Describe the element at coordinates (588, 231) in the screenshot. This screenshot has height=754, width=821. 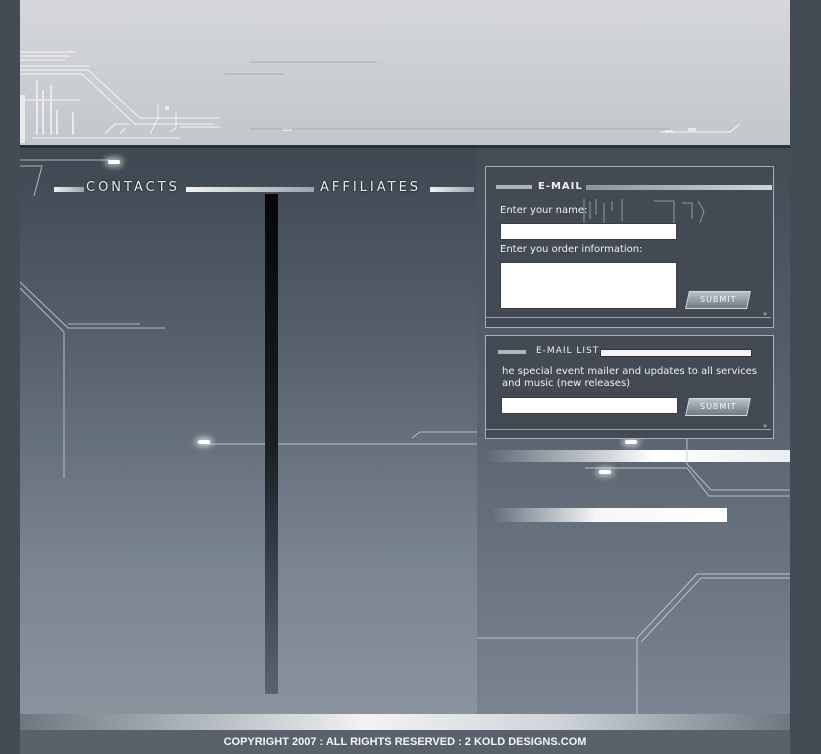
I see `name-input` at that location.